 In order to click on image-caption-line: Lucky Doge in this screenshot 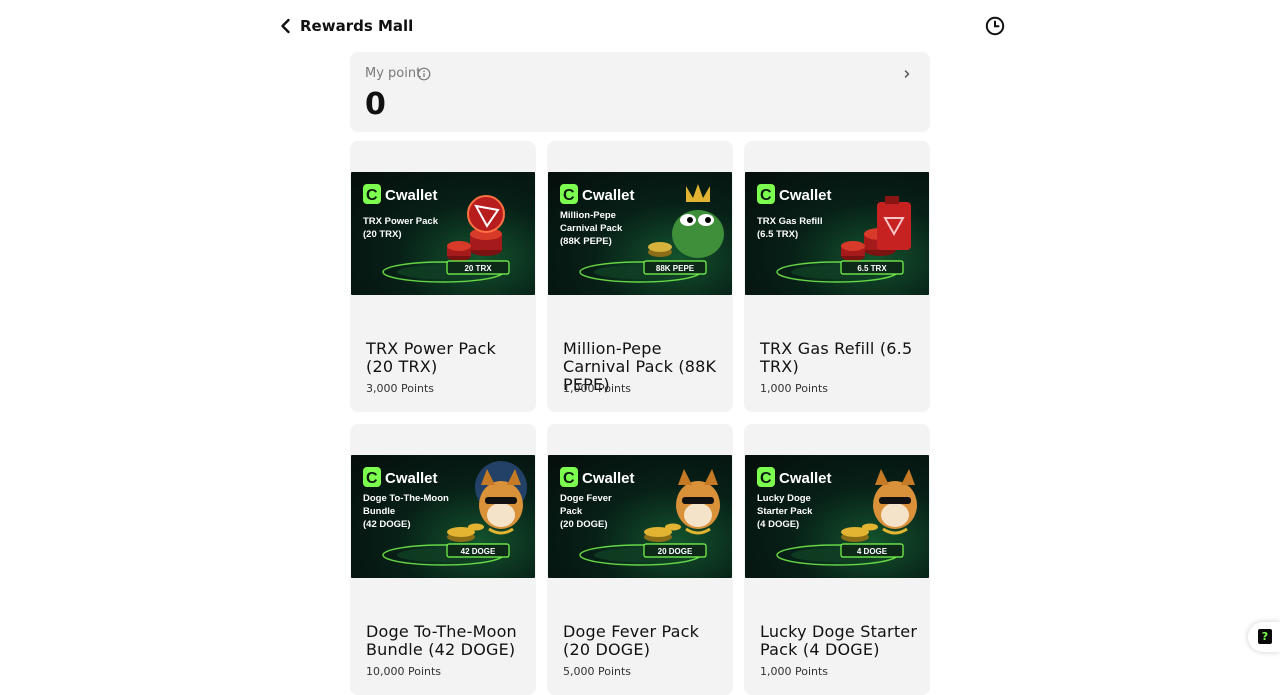, I will do `click(784, 498)`.